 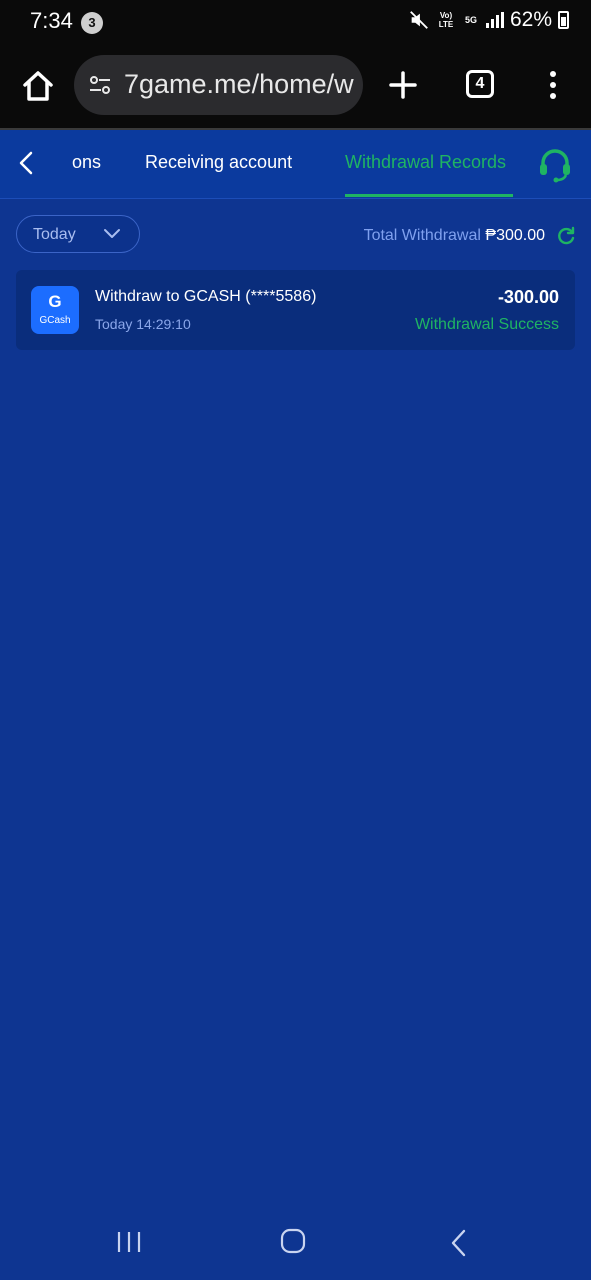 I want to click on home-icon, so click(x=38, y=86).